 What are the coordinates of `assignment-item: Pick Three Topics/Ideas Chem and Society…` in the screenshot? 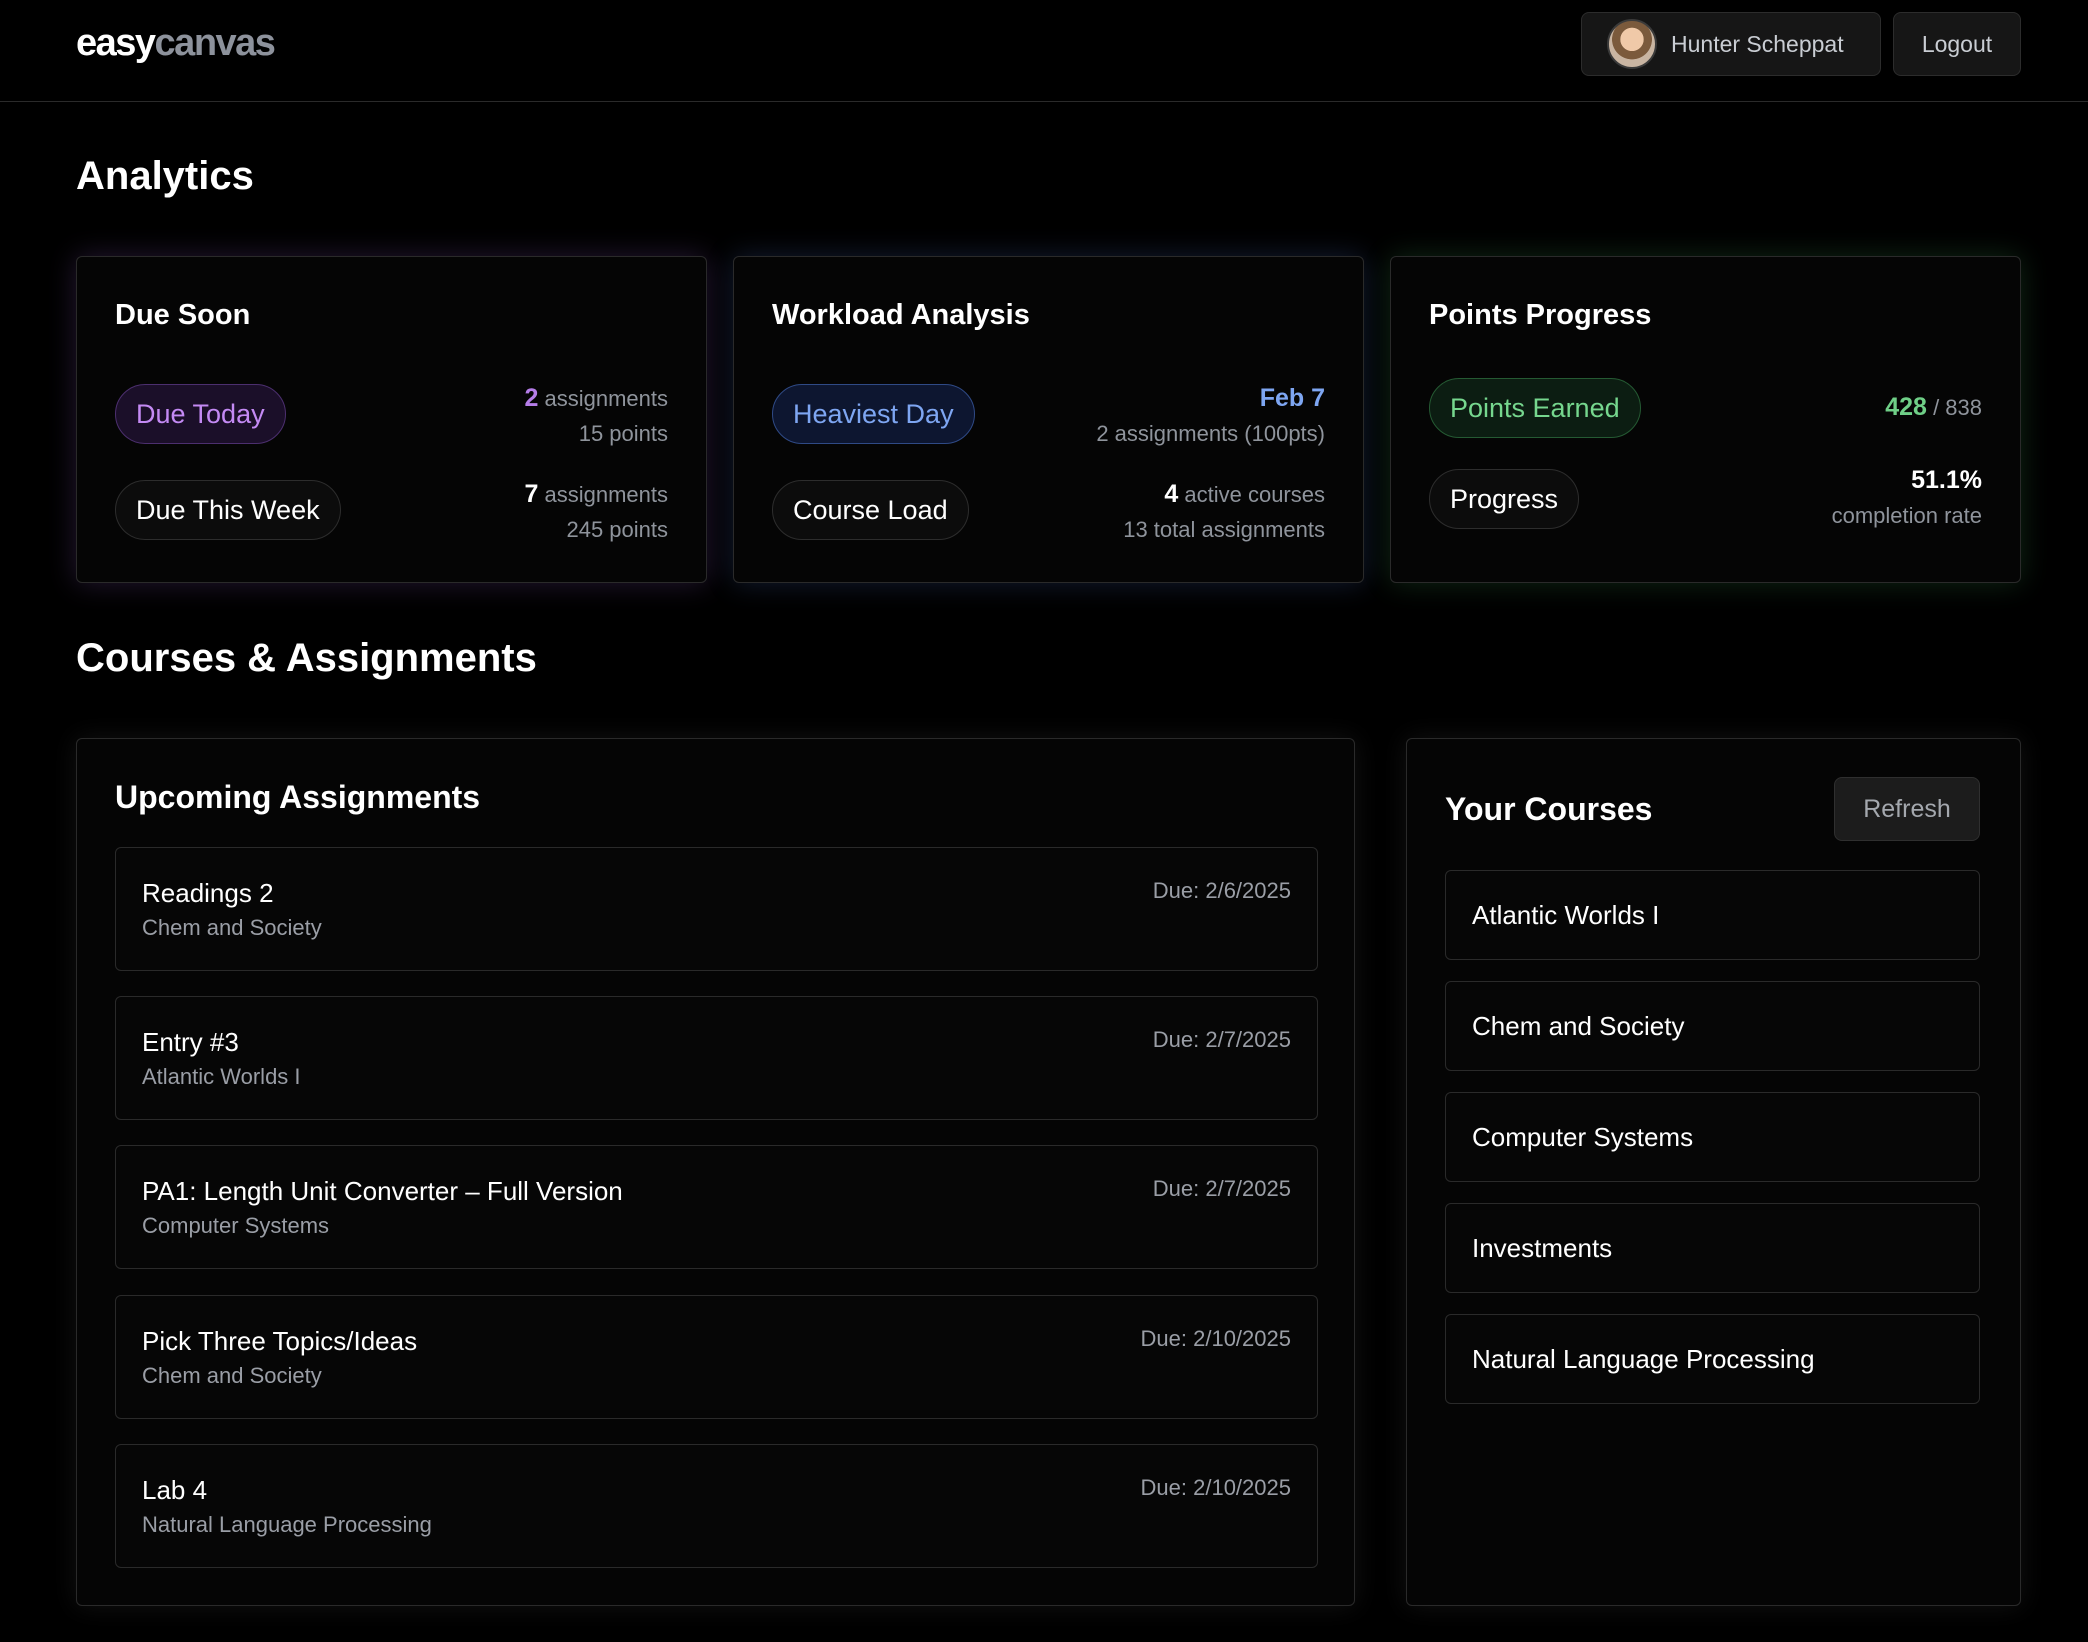 It's located at (716, 1357).